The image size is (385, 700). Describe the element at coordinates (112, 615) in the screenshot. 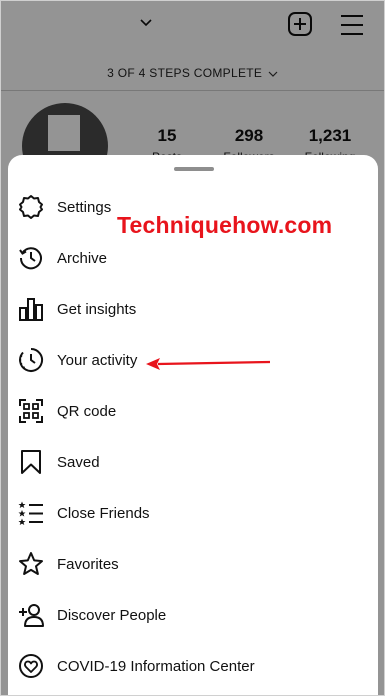

I see `menu-item-label: Discover People` at that location.